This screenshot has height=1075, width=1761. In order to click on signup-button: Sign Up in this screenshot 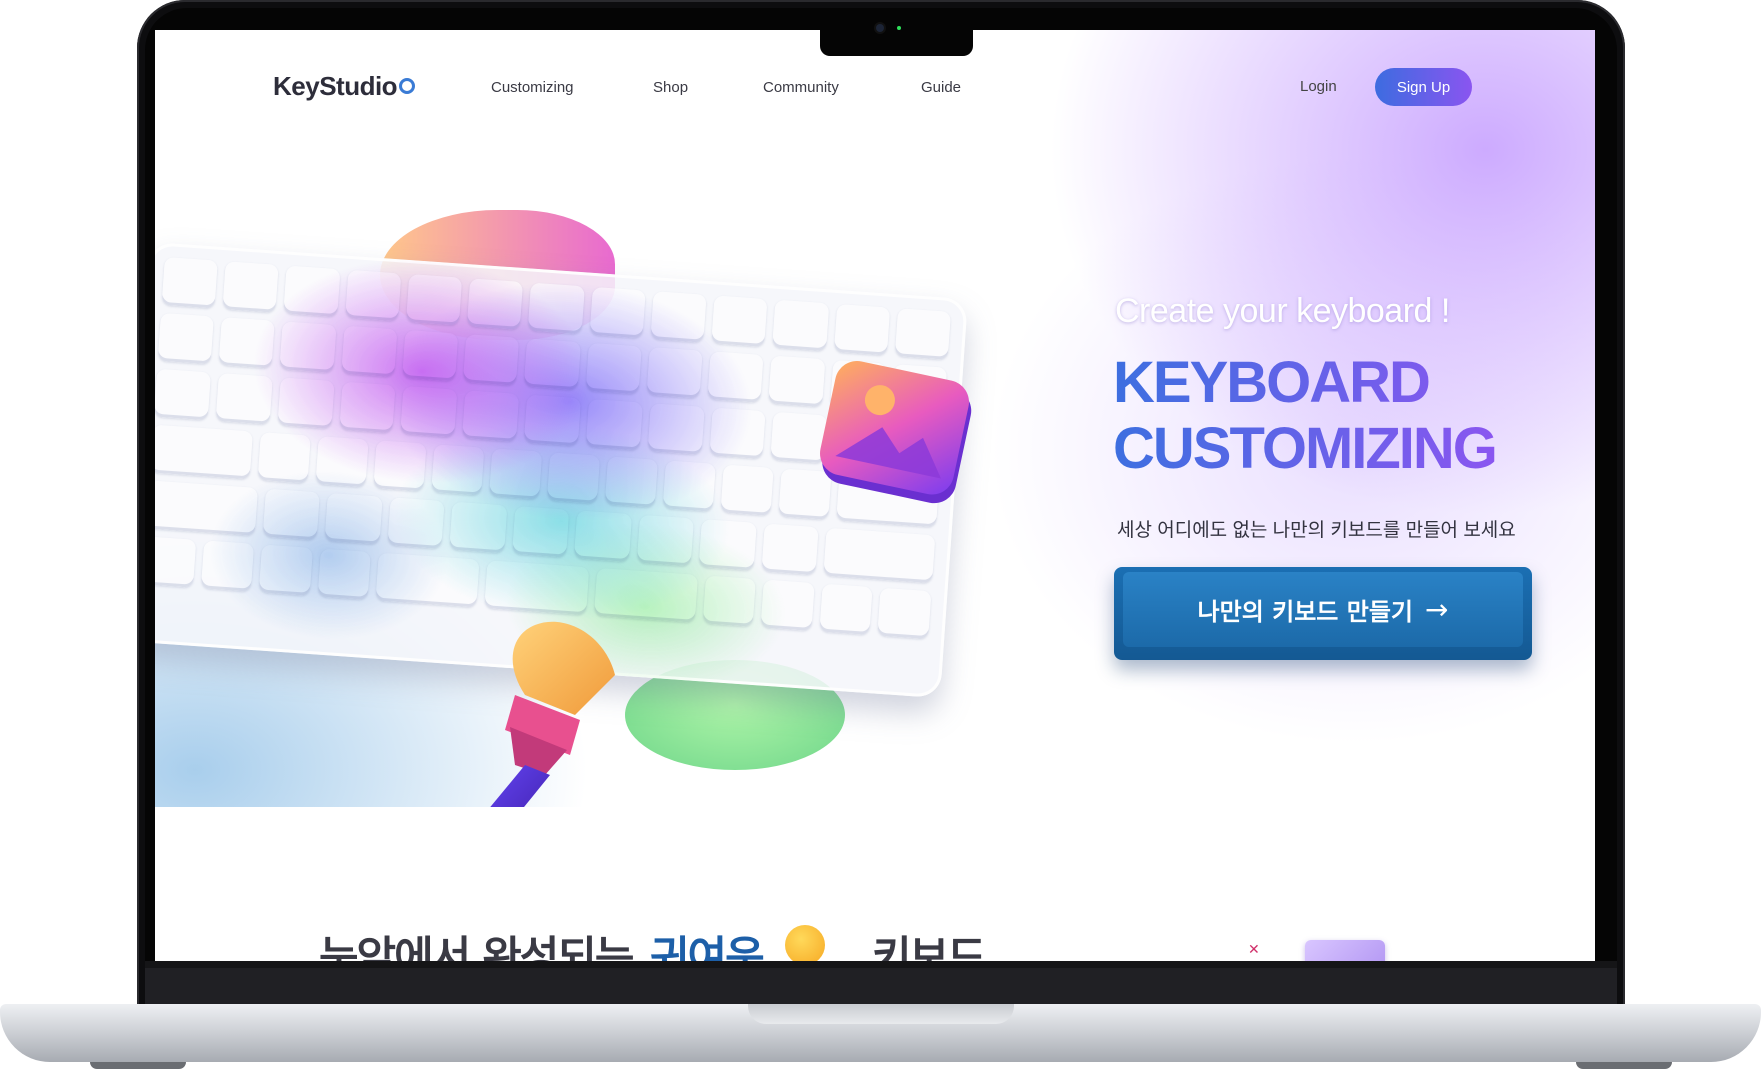, I will do `click(1423, 87)`.